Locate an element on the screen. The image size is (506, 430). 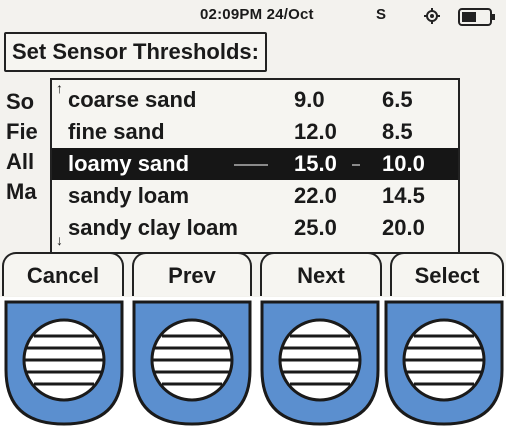
list-item-fine-sand: fine sand 12.0 8.5 is located at coordinates (255, 132).